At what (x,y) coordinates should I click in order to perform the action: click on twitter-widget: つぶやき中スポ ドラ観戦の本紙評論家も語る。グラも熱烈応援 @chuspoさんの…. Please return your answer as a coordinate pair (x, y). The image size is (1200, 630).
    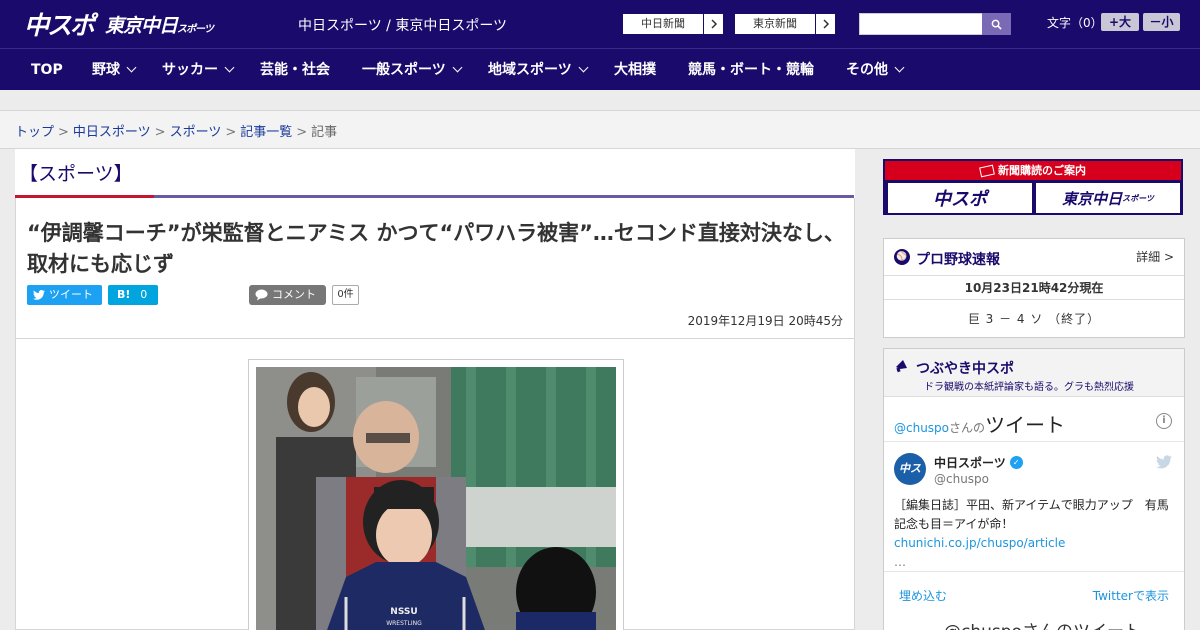
    Looking at the image, I should click on (1034, 489).